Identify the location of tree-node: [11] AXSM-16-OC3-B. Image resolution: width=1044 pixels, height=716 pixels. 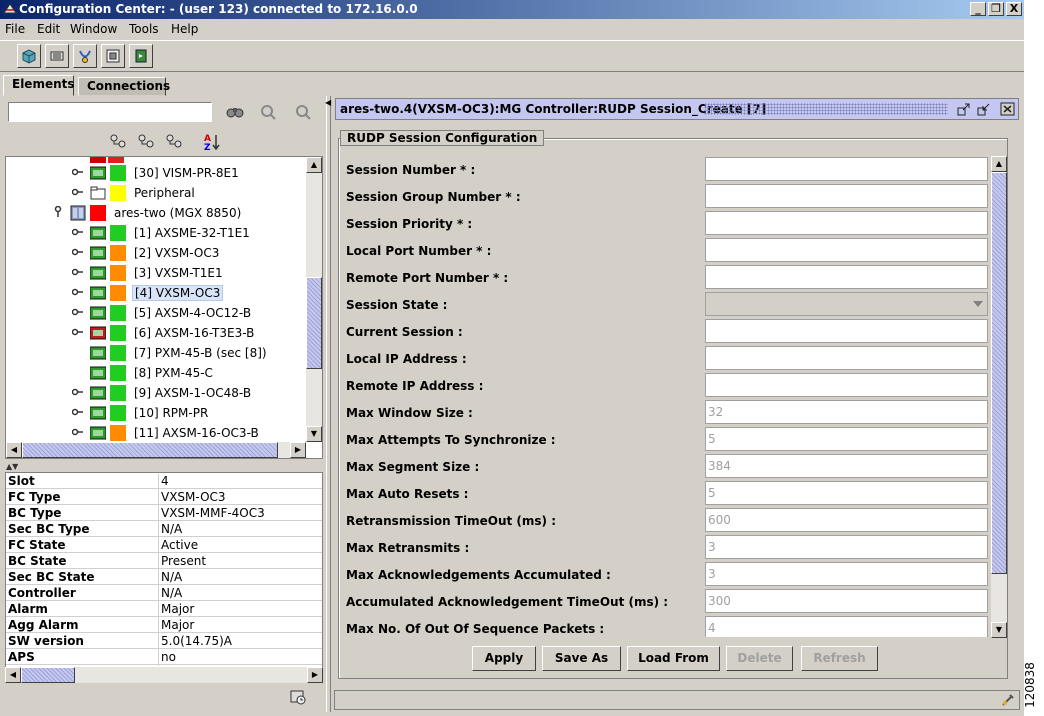
(187, 433).